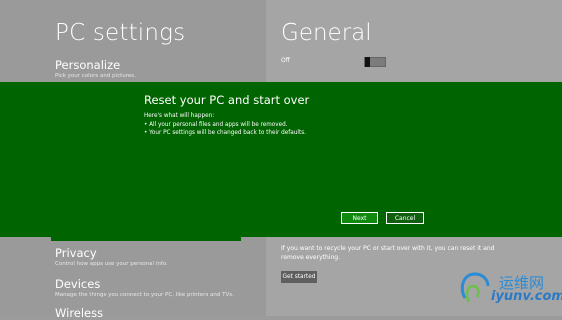 The width and height of the screenshot is (562, 320). Describe the element at coordinates (405, 218) in the screenshot. I see `cancel-button: Cancel` at that location.